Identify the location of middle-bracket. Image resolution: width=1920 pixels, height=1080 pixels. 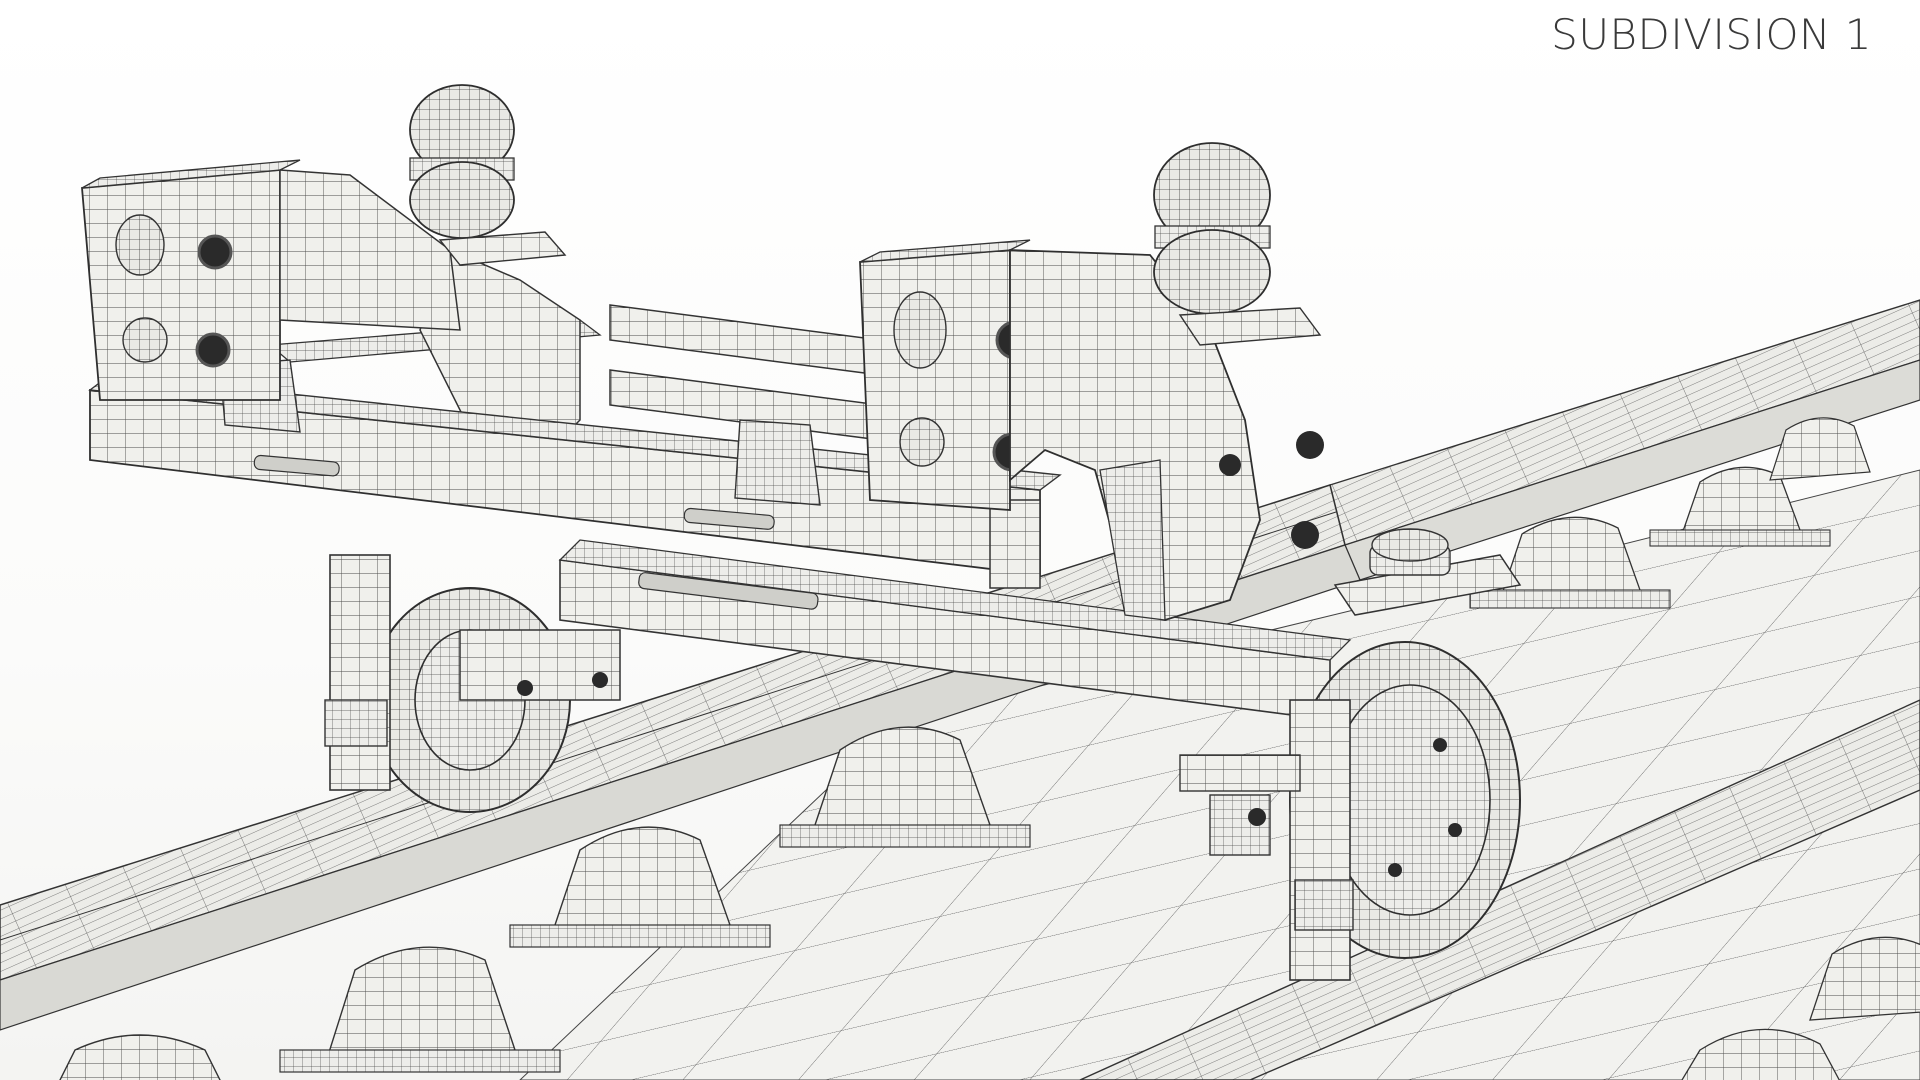
(947, 375).